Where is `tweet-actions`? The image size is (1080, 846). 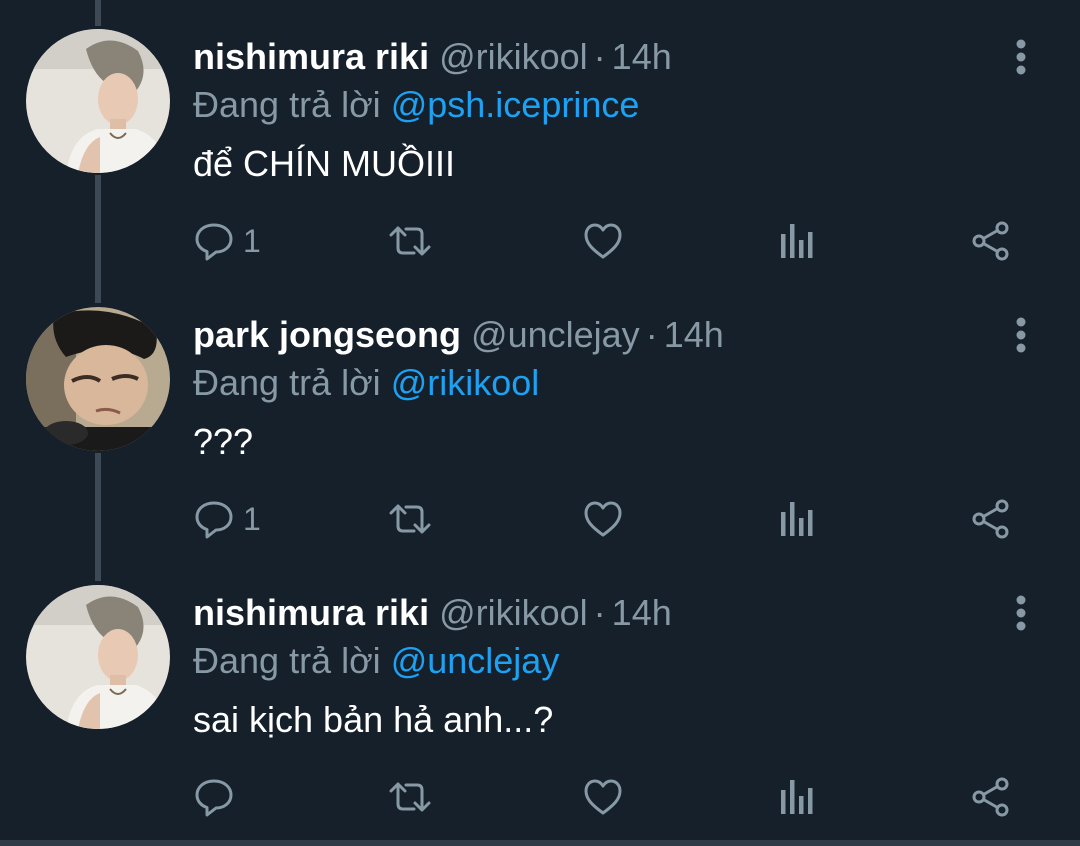
tweet-actions is located at coordinates (540, 797).